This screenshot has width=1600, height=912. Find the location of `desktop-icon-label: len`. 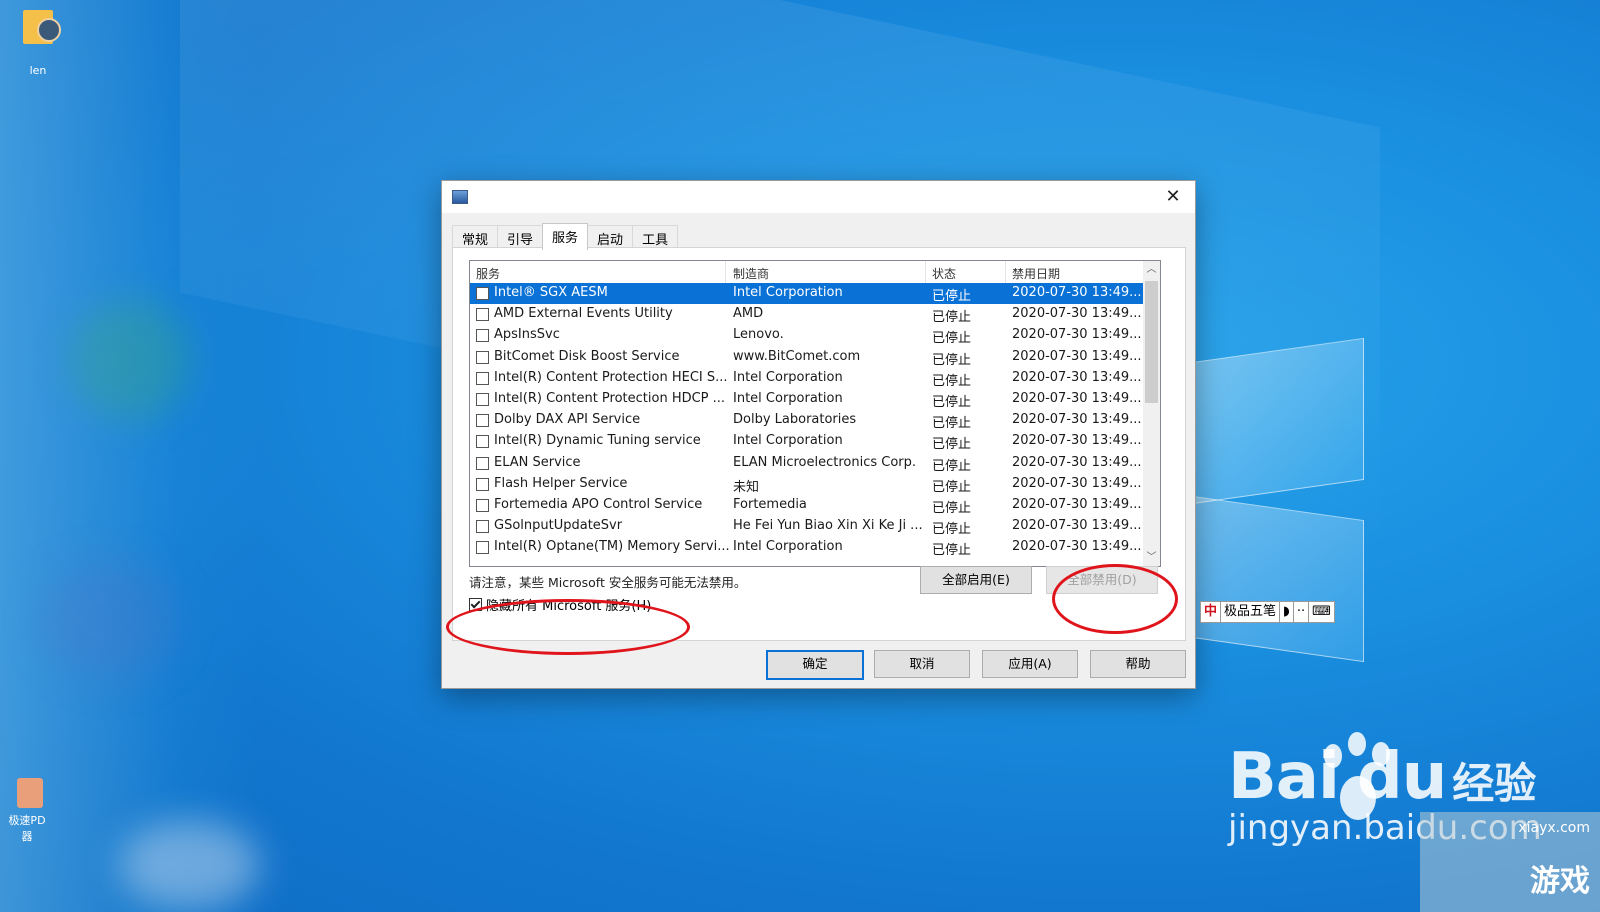

desktop-icon-label: len is located at coordinates (38, 70).